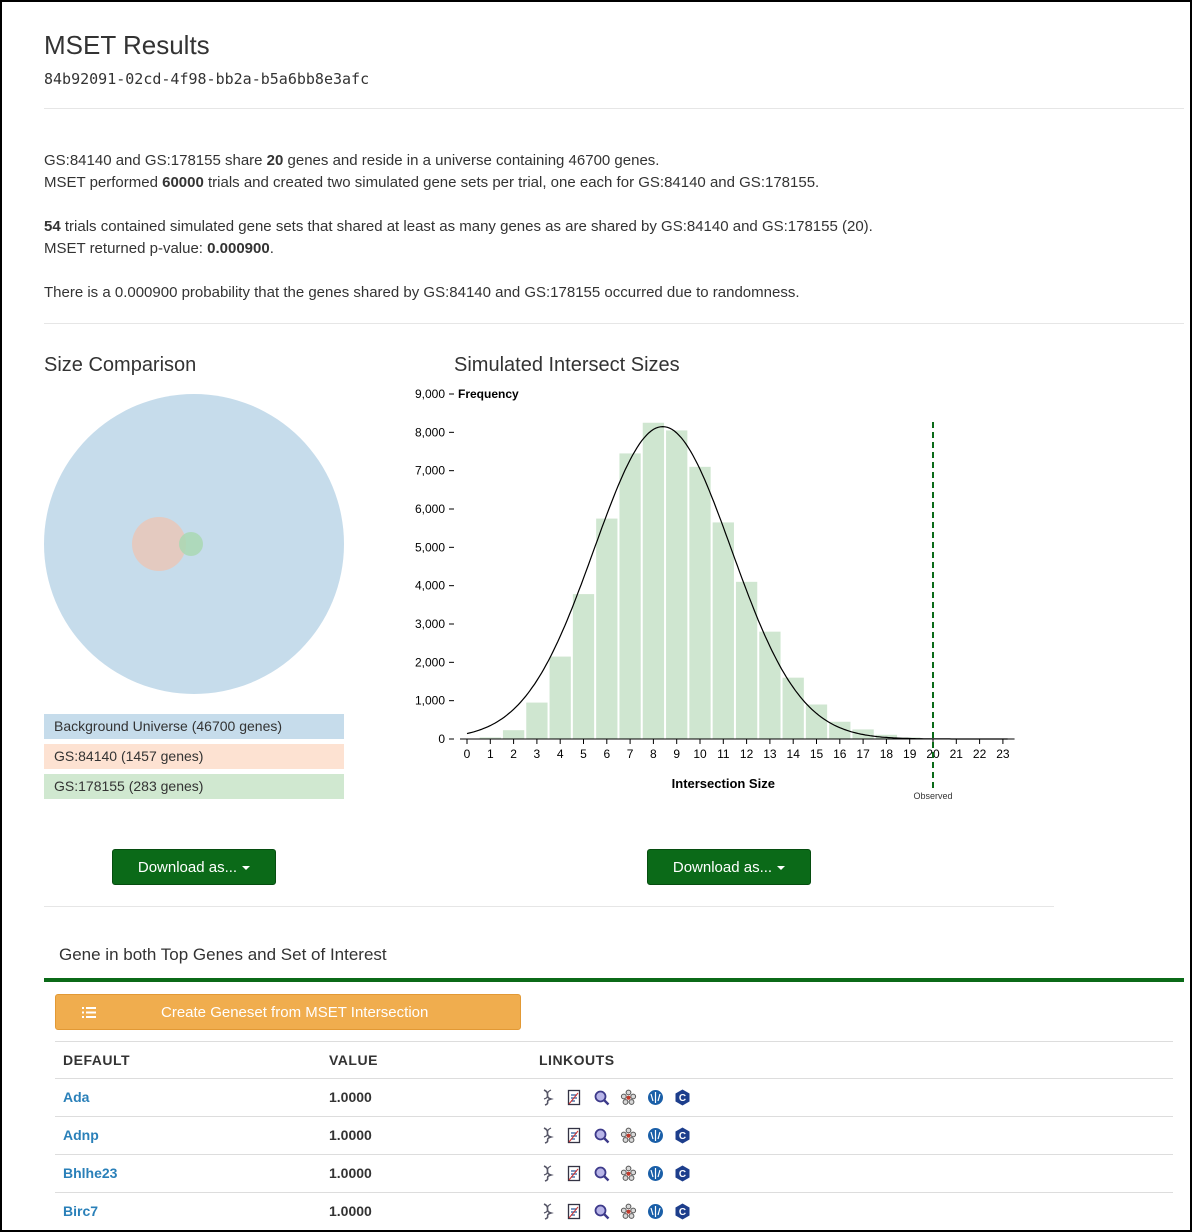 The height and width of the screenshot is (1232, 1192). What do you see at coordinates (288, 1012) in the screenshot?
I see `create-geneset-button: Create Geneset from MSET Intersection` at bounding box center [288, 1012].